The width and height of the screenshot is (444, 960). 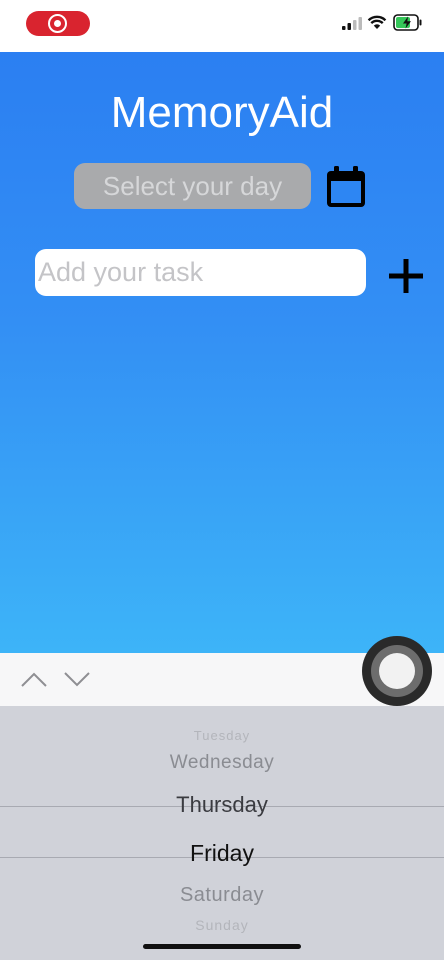 I want to click on assistive-touch-icon, so click(x=397, y=671).